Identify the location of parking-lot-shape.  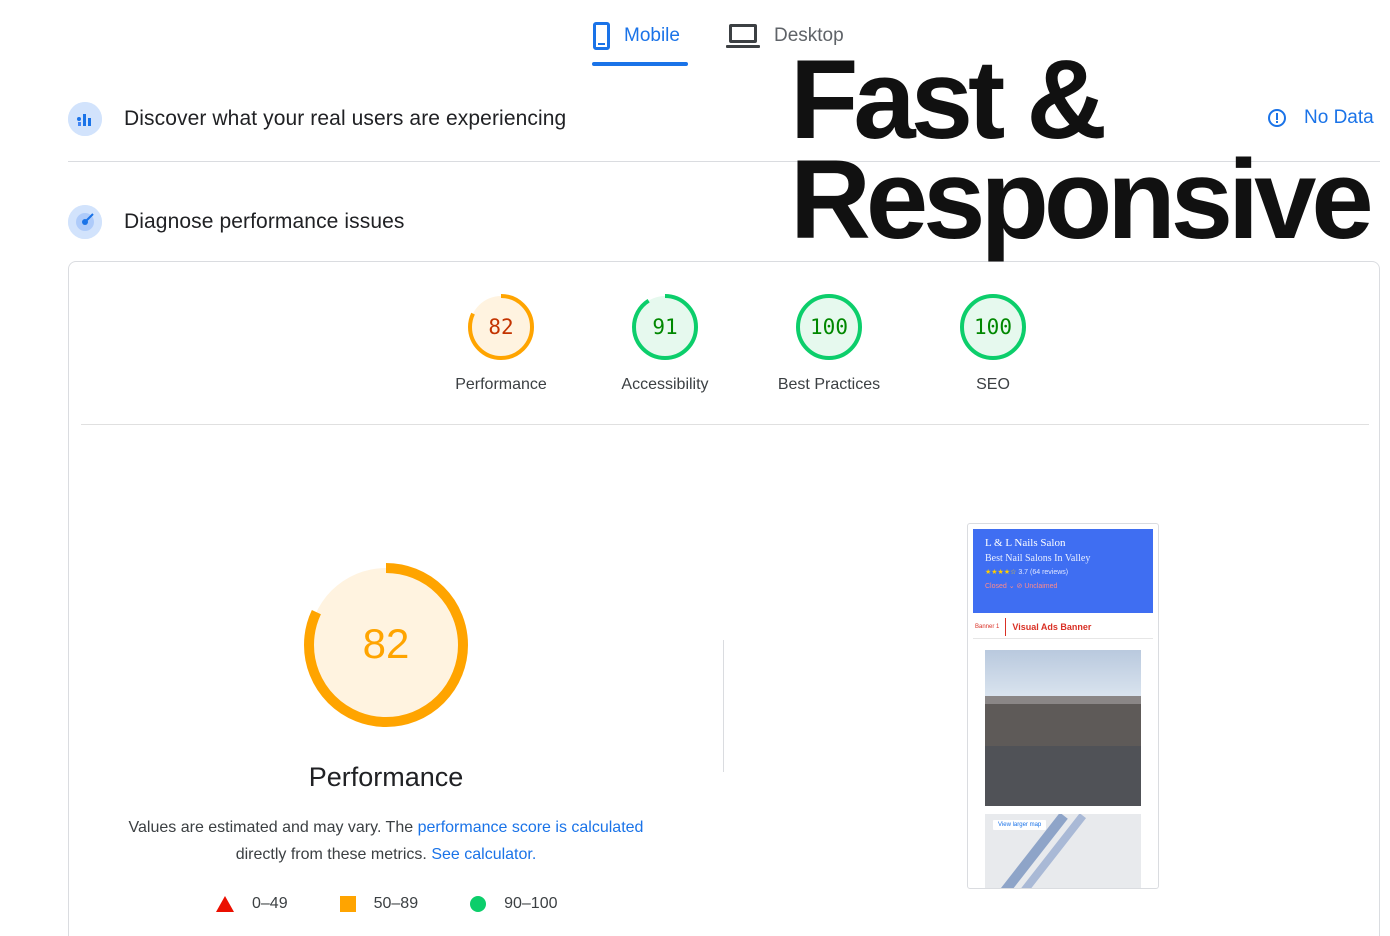
(1063, 776).